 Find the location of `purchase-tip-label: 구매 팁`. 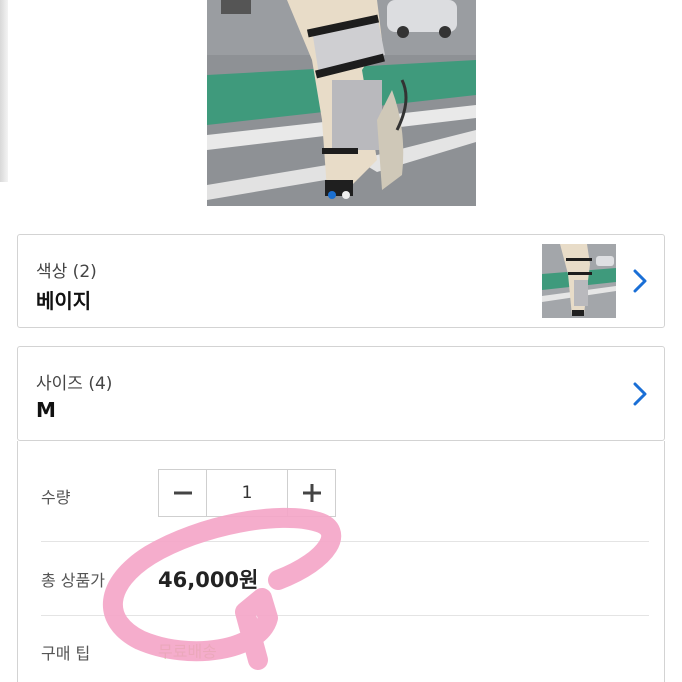

purchase-tip-label: 구매 팁 is located at coordinates (66, 653).